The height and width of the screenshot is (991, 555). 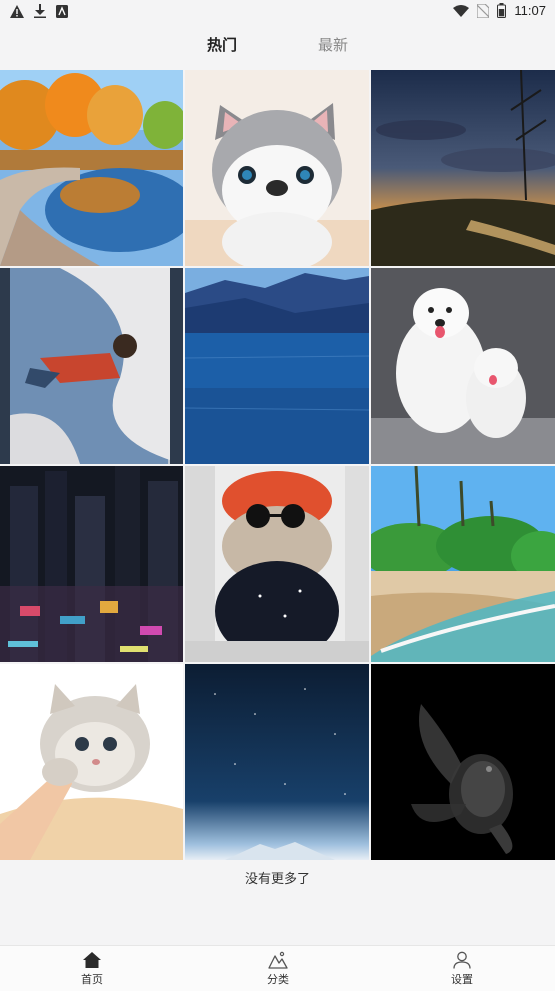 What do you see at coordinates (62, 11) in the screenshot?
I see `app-icon` at bounding box center [62, 11].